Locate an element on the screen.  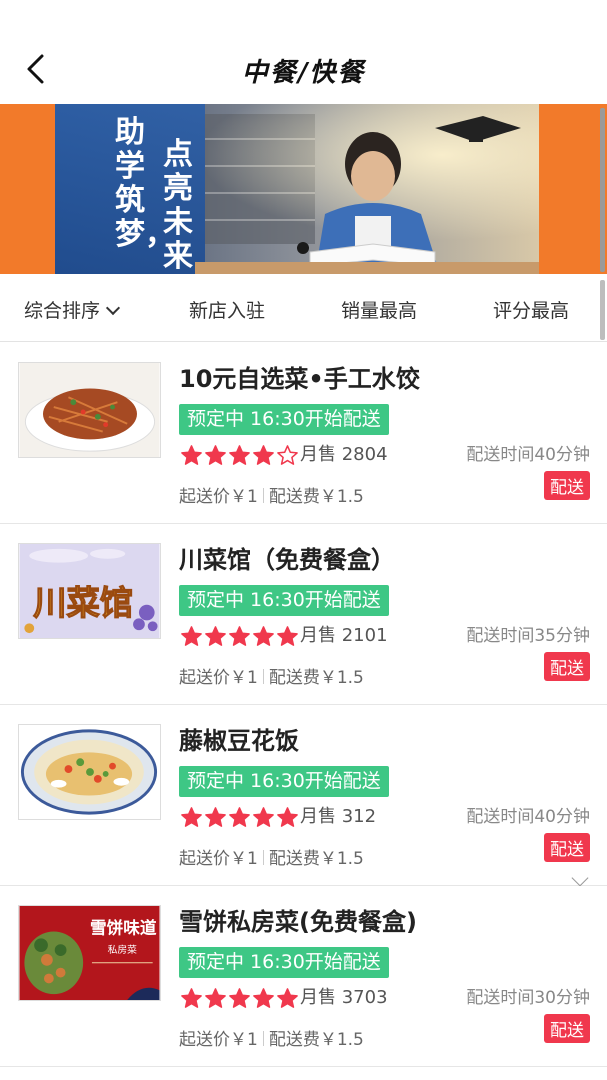
sort-tab-comprehensive: 综合排序 is located at coordinates (72, 309).